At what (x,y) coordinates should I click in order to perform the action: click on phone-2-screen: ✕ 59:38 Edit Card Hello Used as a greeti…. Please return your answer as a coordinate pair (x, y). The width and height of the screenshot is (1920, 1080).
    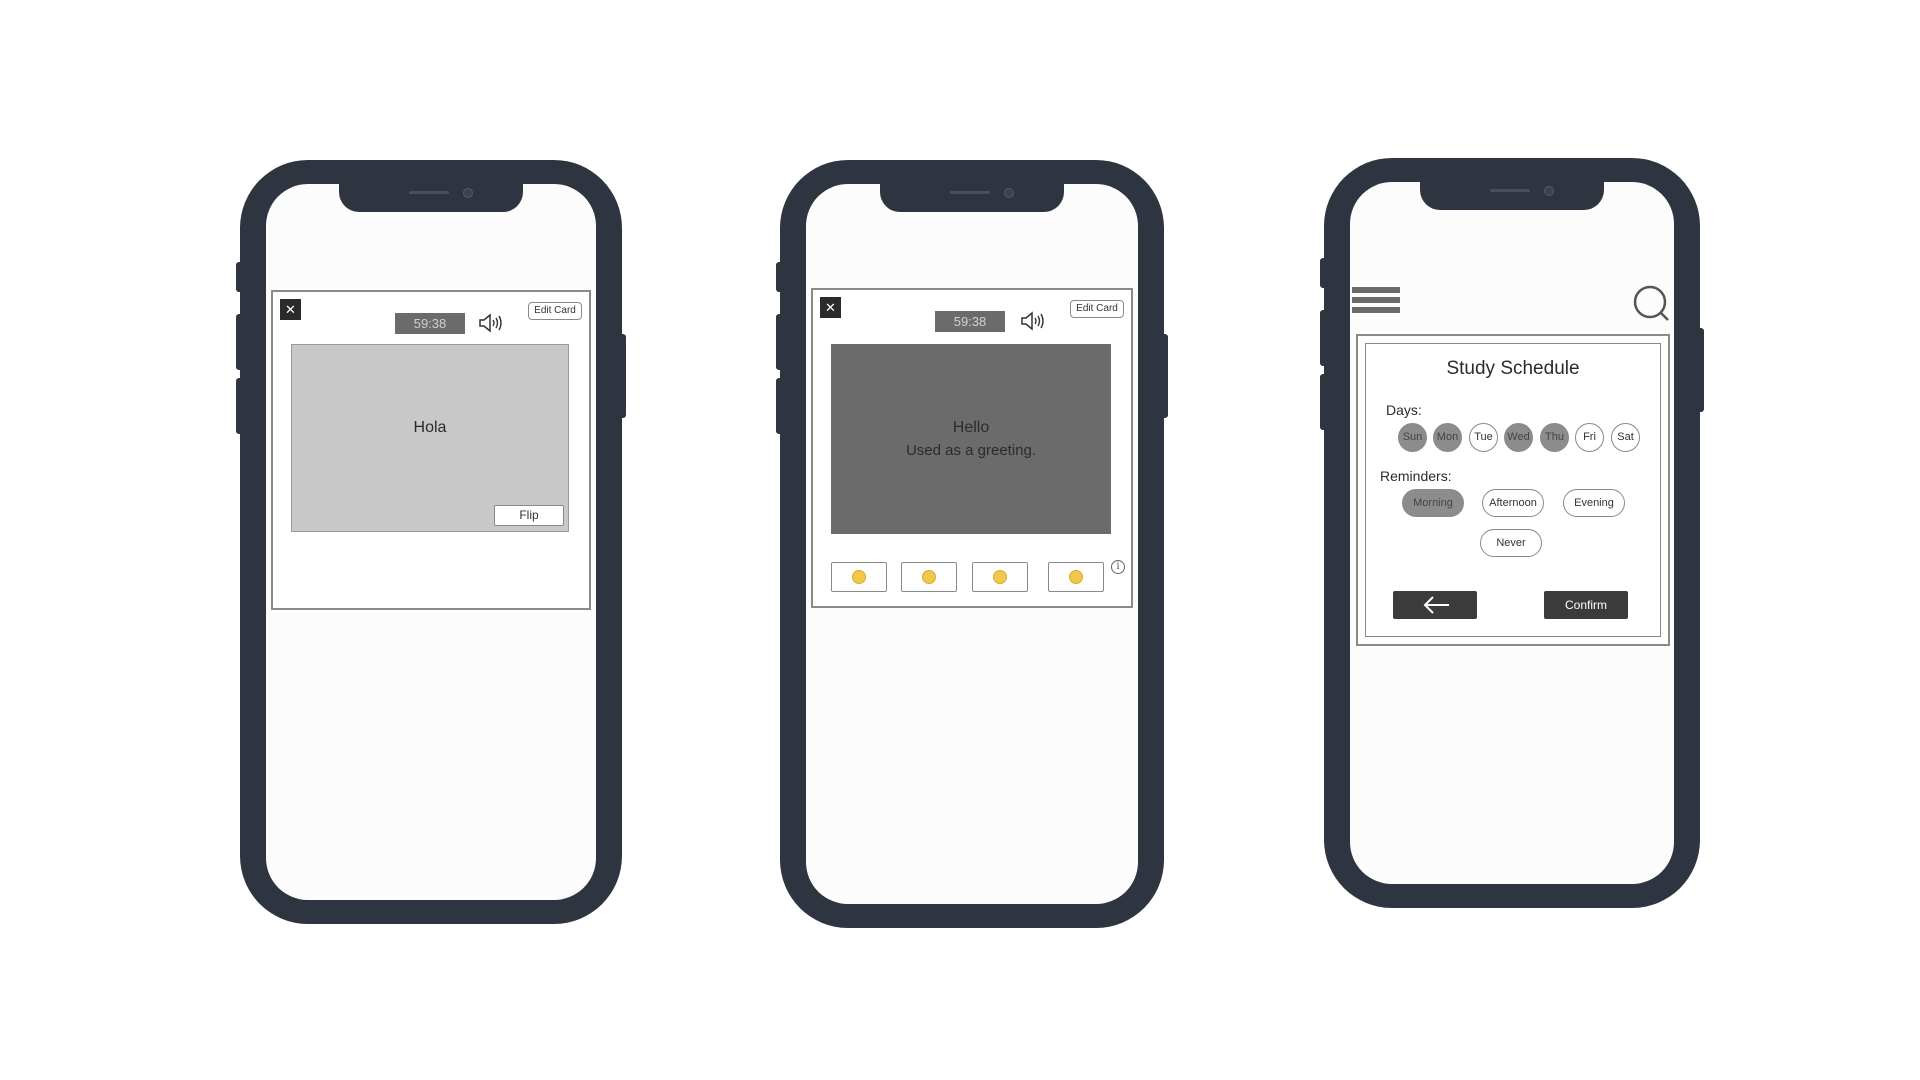
    Looking at the image, I should click on (972, 544).